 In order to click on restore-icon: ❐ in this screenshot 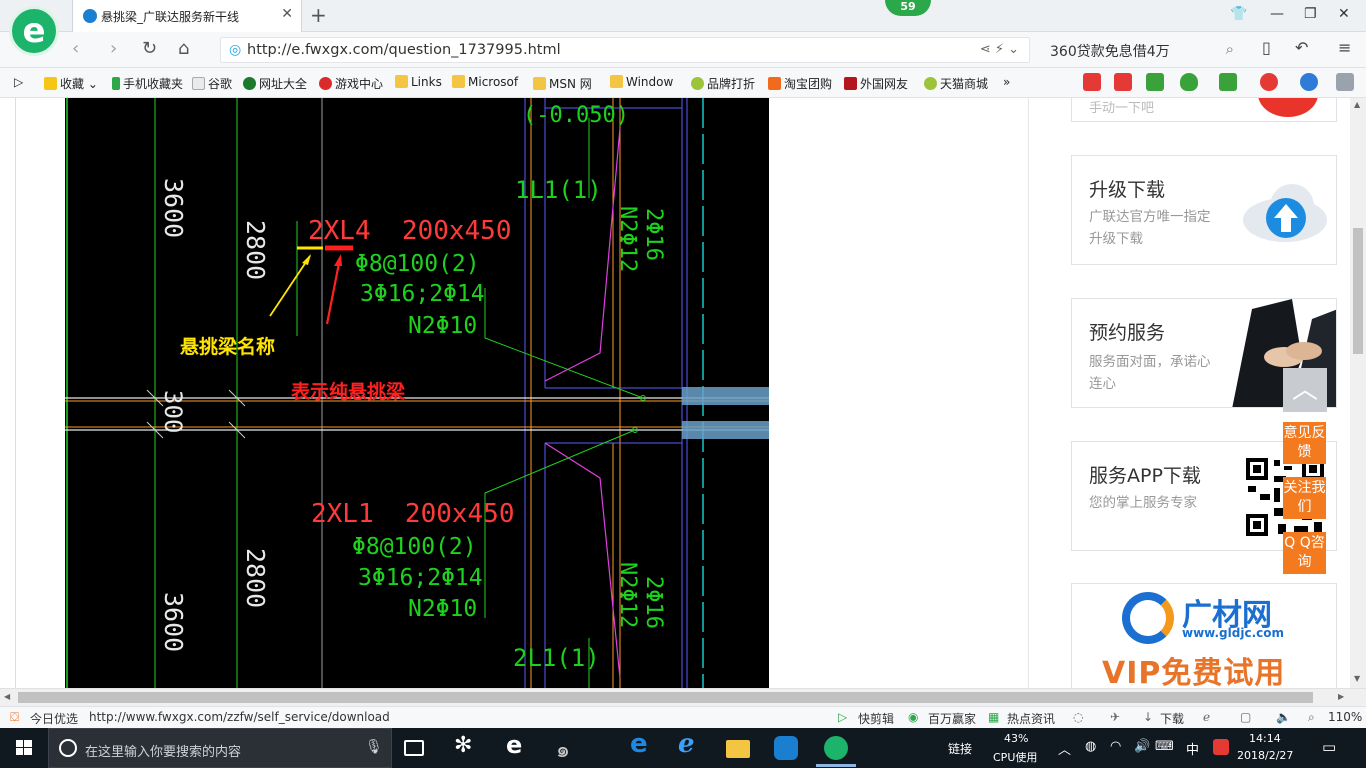, I will do `click(1310, 14)`.